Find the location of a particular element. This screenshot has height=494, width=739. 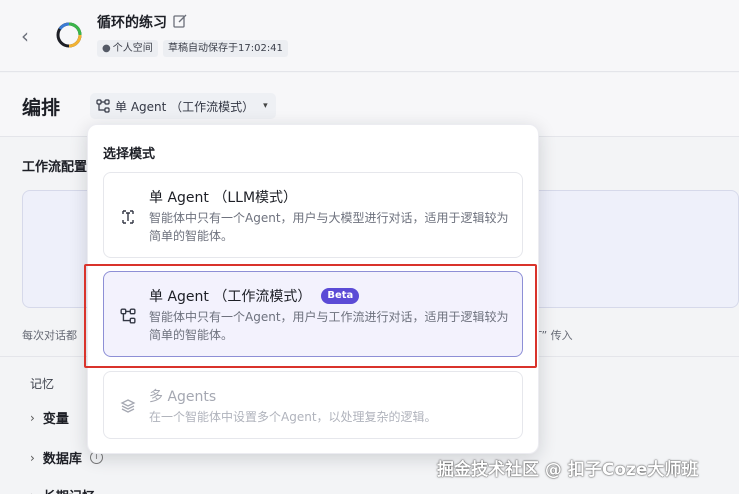

option-title: 多 Agents is located at coordinates (182, 396).